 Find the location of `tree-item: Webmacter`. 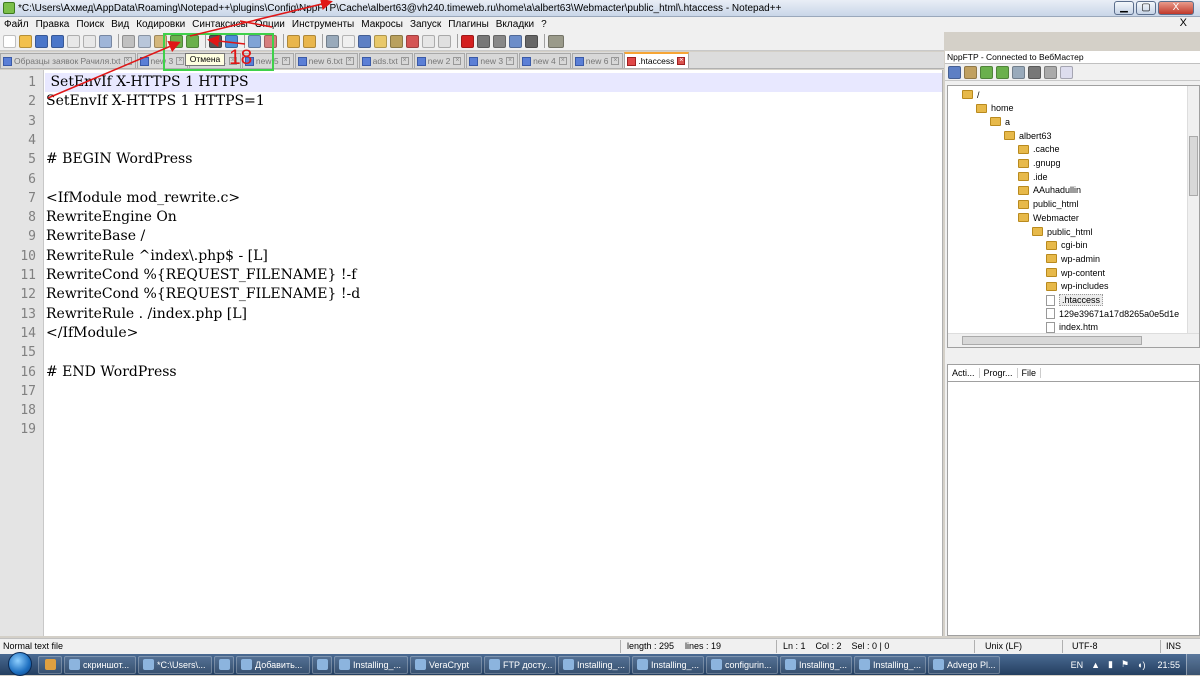

tree-item: Webmacter is located at coordinates (1048, 217).